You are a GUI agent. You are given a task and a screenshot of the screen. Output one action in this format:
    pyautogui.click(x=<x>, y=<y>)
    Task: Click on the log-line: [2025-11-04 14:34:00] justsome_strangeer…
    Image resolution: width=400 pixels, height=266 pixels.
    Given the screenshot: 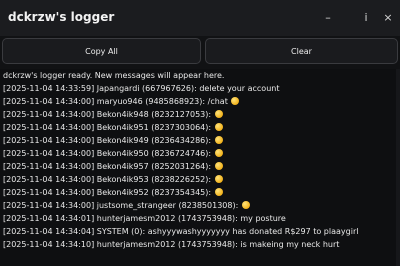 What is the action you would take?
    pyautogui.click(x=126, y=205)
    